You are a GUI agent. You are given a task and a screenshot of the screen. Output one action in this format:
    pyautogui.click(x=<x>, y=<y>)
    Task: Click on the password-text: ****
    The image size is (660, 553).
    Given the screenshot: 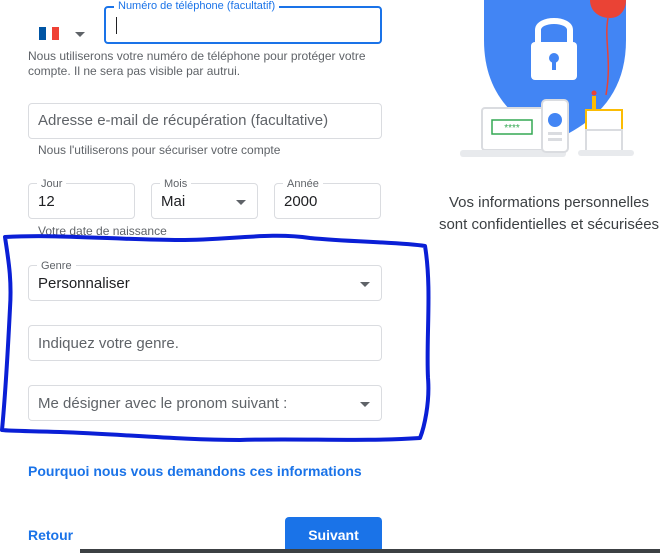 What is the action you would take?
    pyautogui.click(x=512, y=128)
    